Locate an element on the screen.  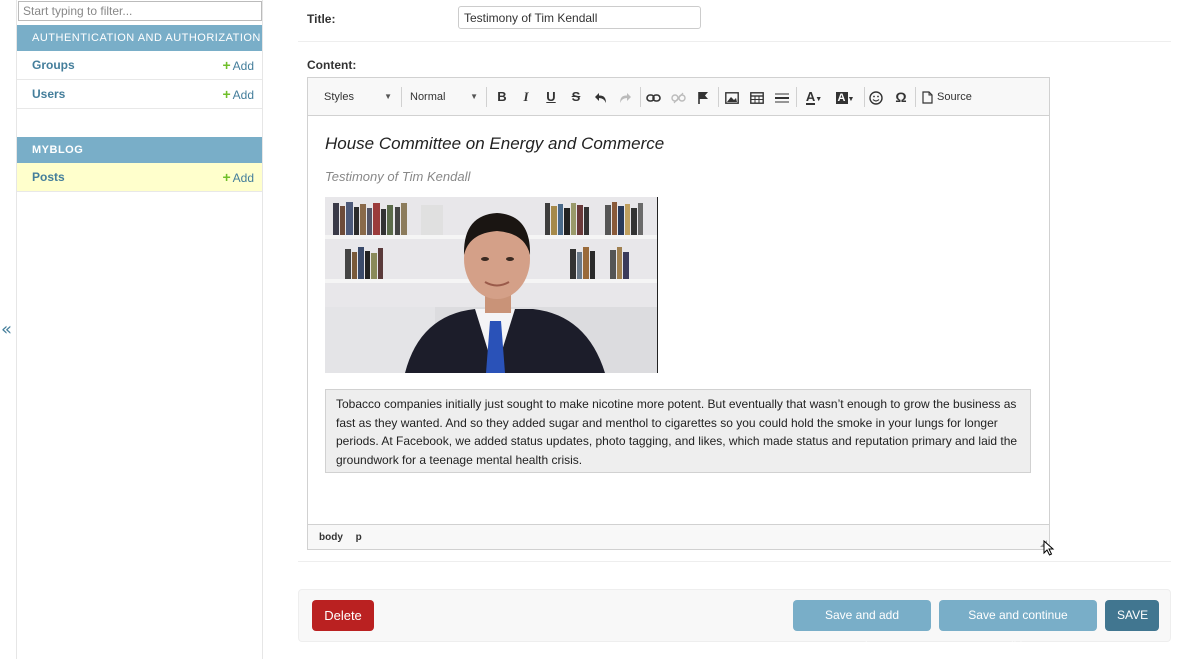
horizontal-line-icon is located at coordinates (782, 97).